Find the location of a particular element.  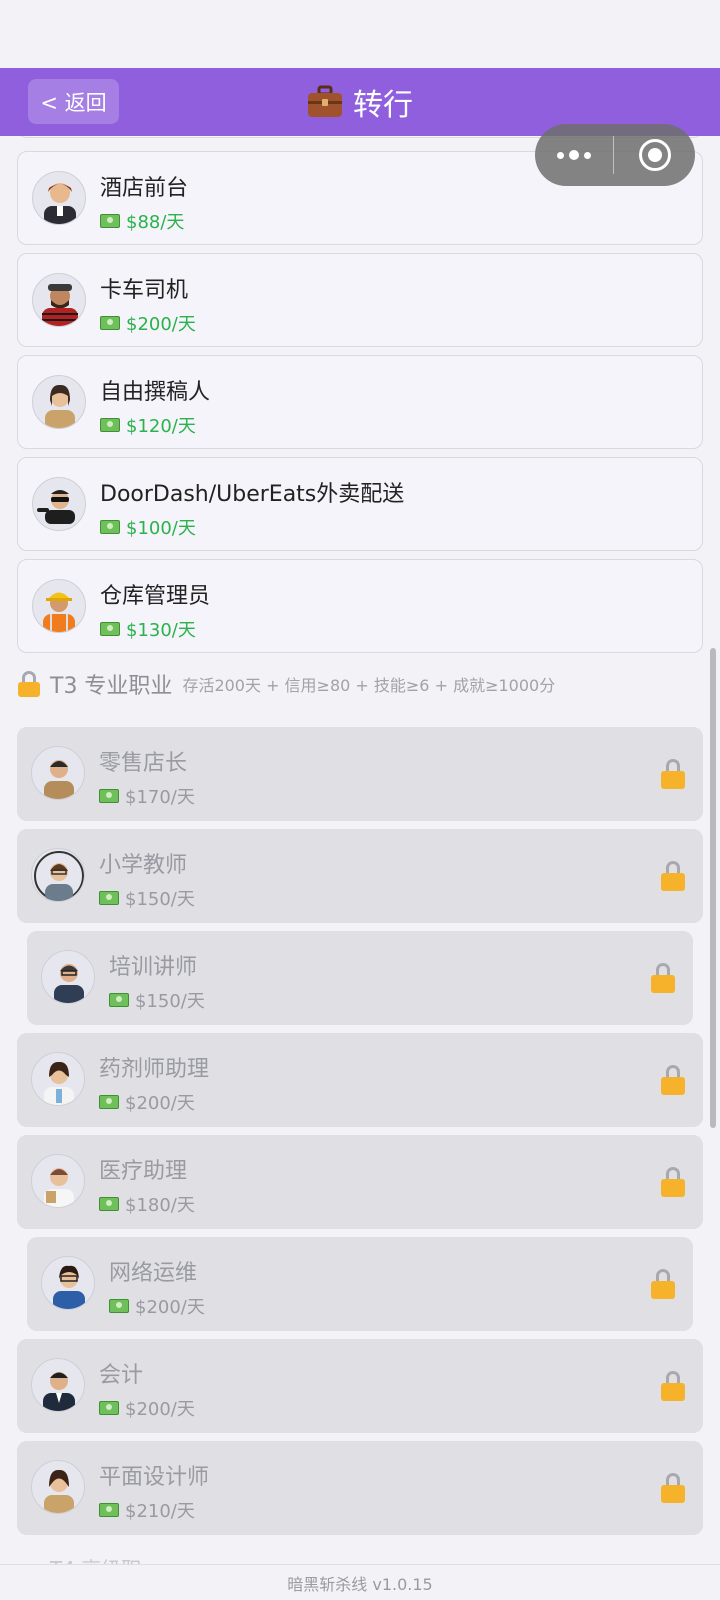

job-card: 自由撰稿人 $120/天 is located at coordinates (360, 402).